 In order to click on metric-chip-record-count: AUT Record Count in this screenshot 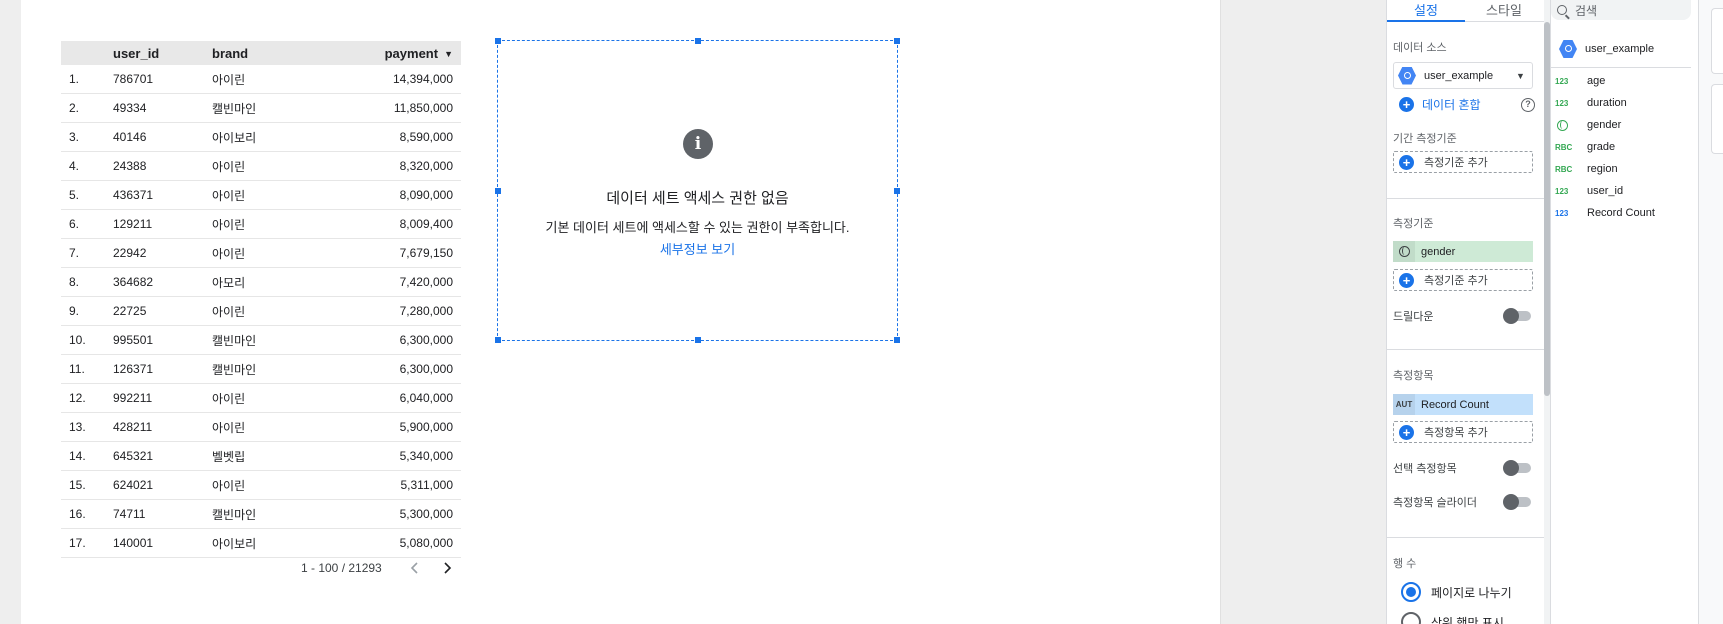, I will do `click(1463, 404)`.